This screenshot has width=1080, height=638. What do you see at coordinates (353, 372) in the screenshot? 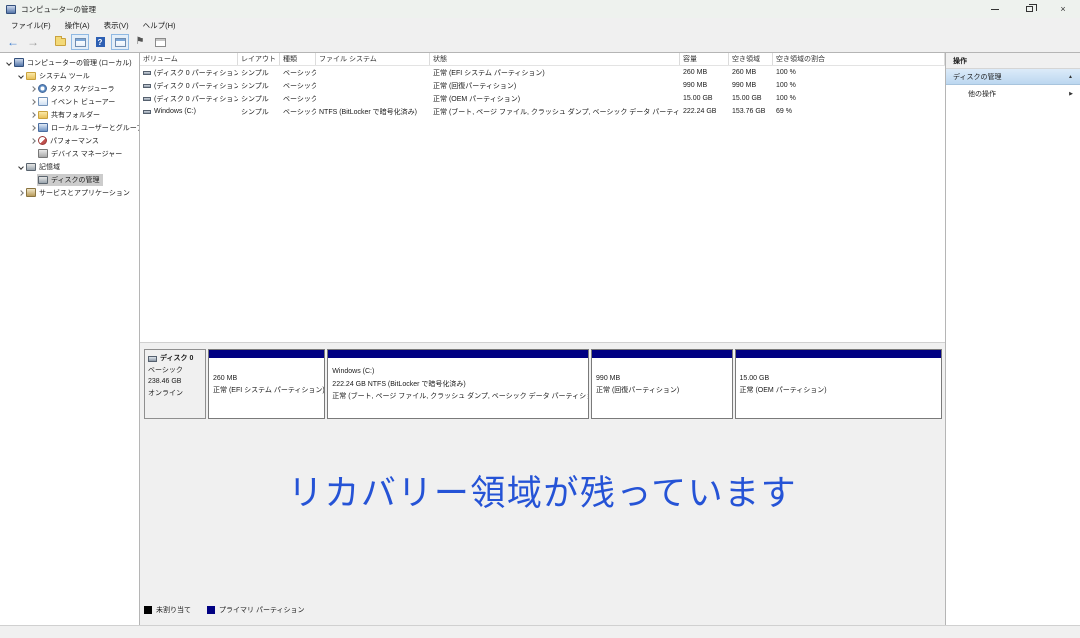
I see `partition-line: Windows (C:)` at bounding box center [353, 372].